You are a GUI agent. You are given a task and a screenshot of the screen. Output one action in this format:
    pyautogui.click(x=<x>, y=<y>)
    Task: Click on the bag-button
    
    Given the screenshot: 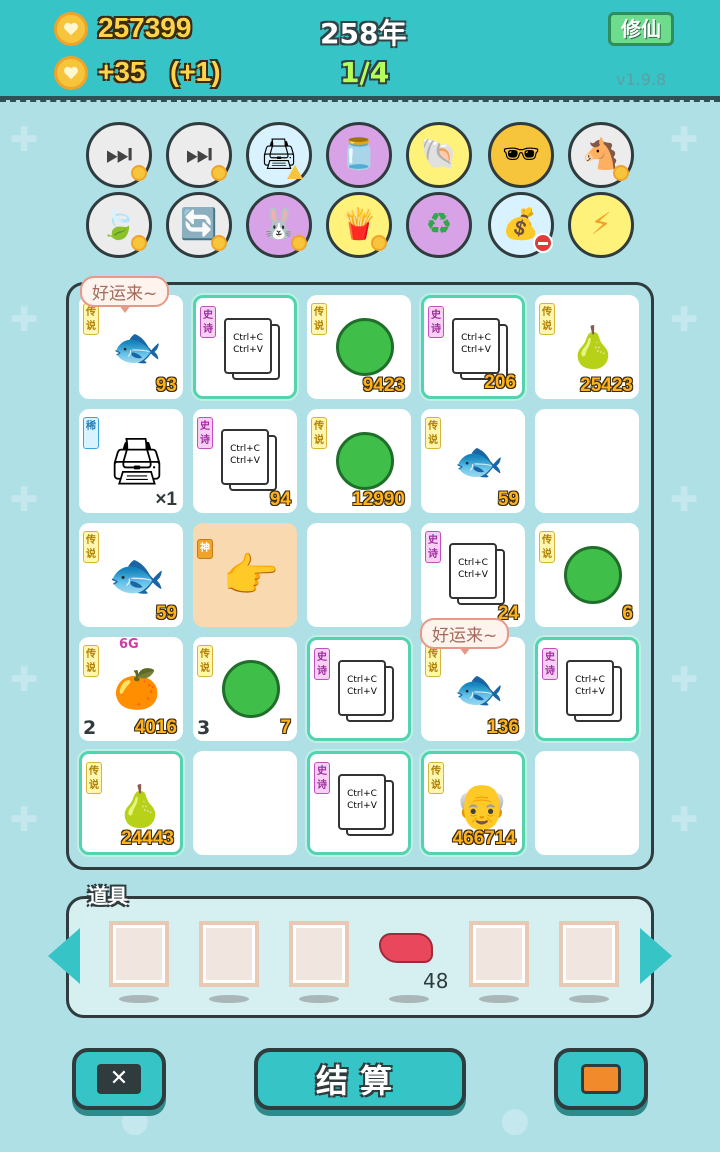 What is the action you would take?
    pyautogui.click(x=601, y=1079)
    